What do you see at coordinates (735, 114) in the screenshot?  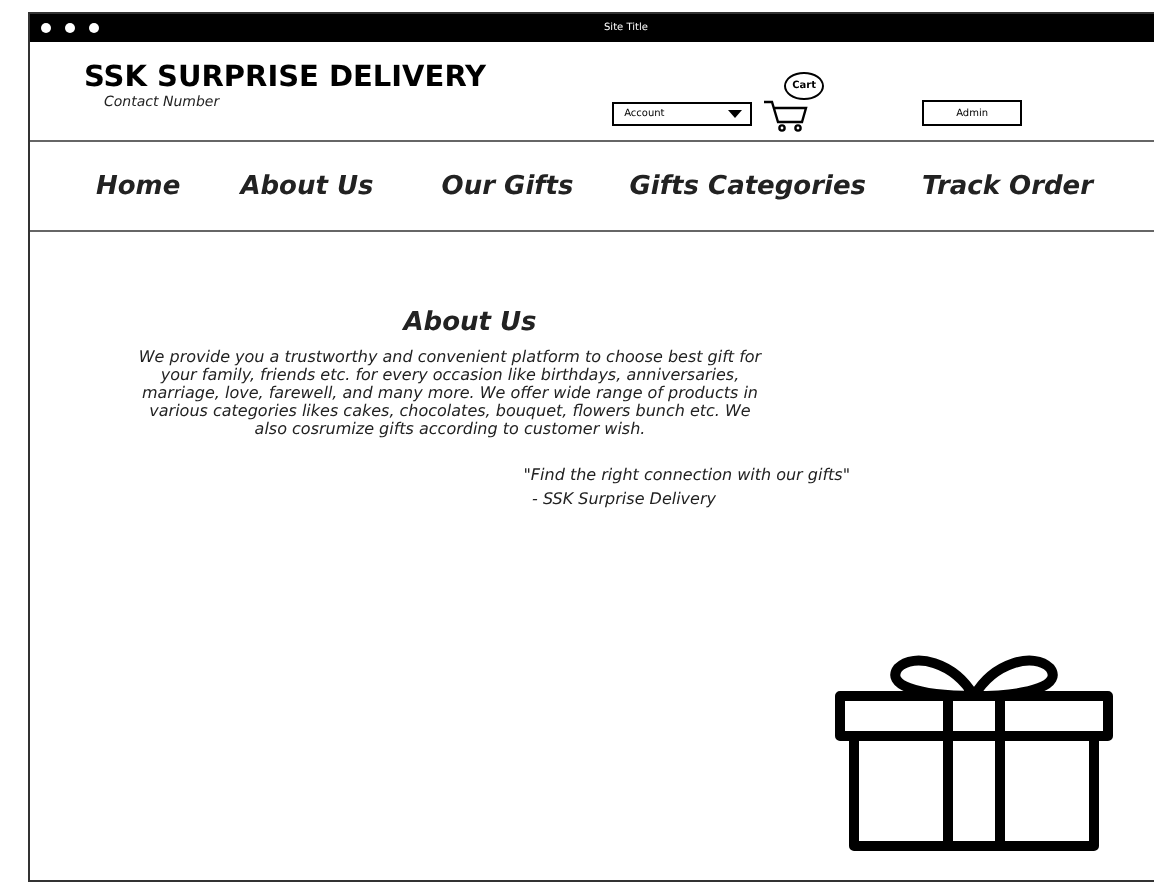 I see `caret-icon` at bounding box center [735, 114].